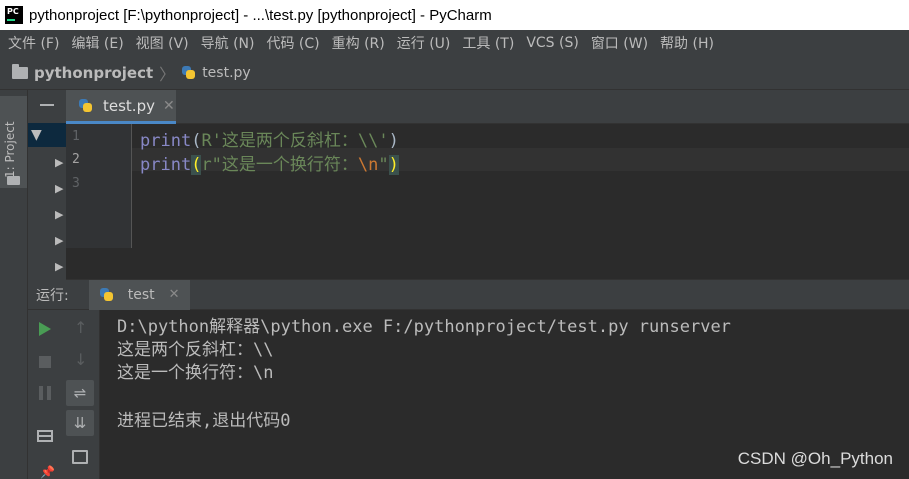 This screenshot has width=909, height=479. I want to click on run-tab-label: test, so click(141, 294).